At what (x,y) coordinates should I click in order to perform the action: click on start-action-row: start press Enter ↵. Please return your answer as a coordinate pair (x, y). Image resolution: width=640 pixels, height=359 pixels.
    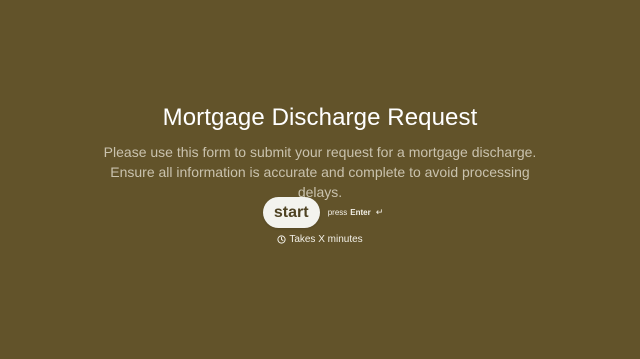
    Looking at the image, I should click on (320, 212).